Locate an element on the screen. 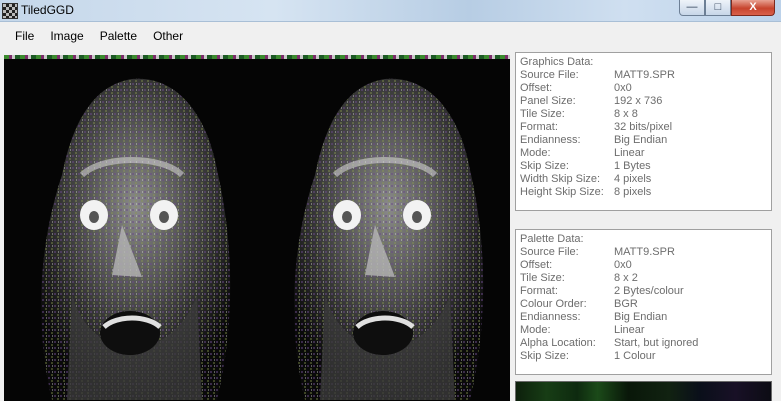 Image resolution: width=781 pixels, height=401 pixels. window-title: TiledGGD is located at coordinates (47, 10).